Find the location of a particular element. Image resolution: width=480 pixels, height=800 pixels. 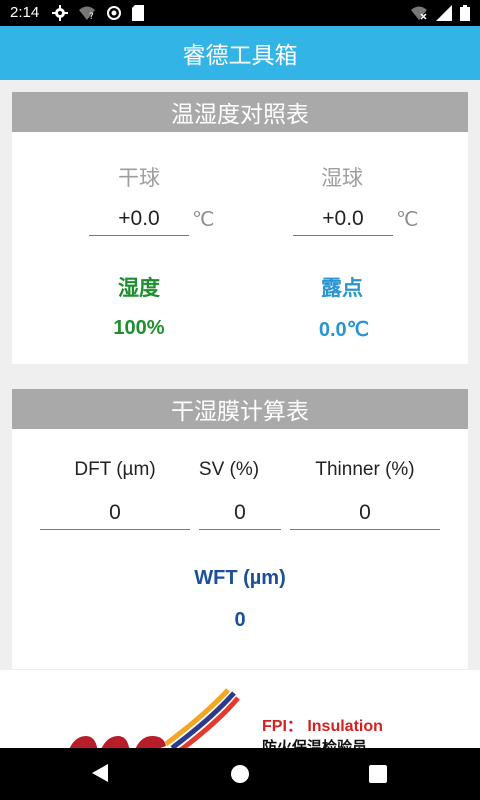

status-bar: 2:14 ? is located at coordinates (240, 13).